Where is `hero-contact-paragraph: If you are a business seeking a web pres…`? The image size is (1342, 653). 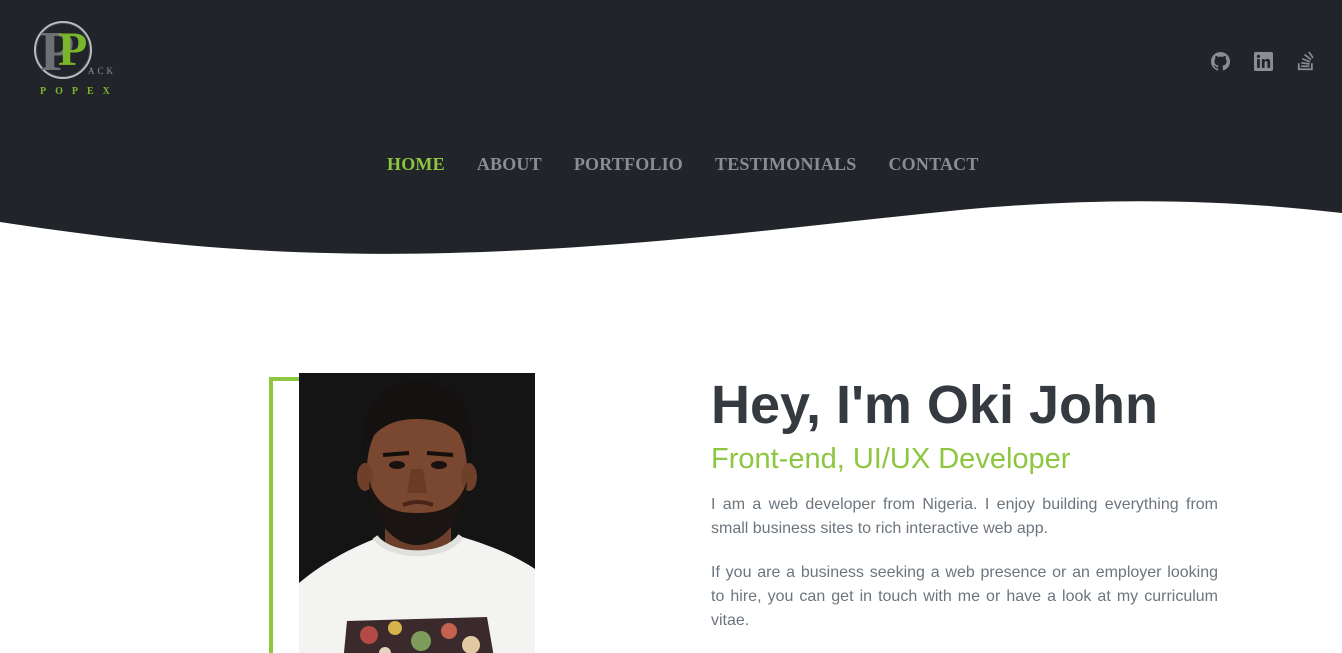
hero-contact-paragraph: If you are a business seeking a web pres… is located at coordinates (964, 596).